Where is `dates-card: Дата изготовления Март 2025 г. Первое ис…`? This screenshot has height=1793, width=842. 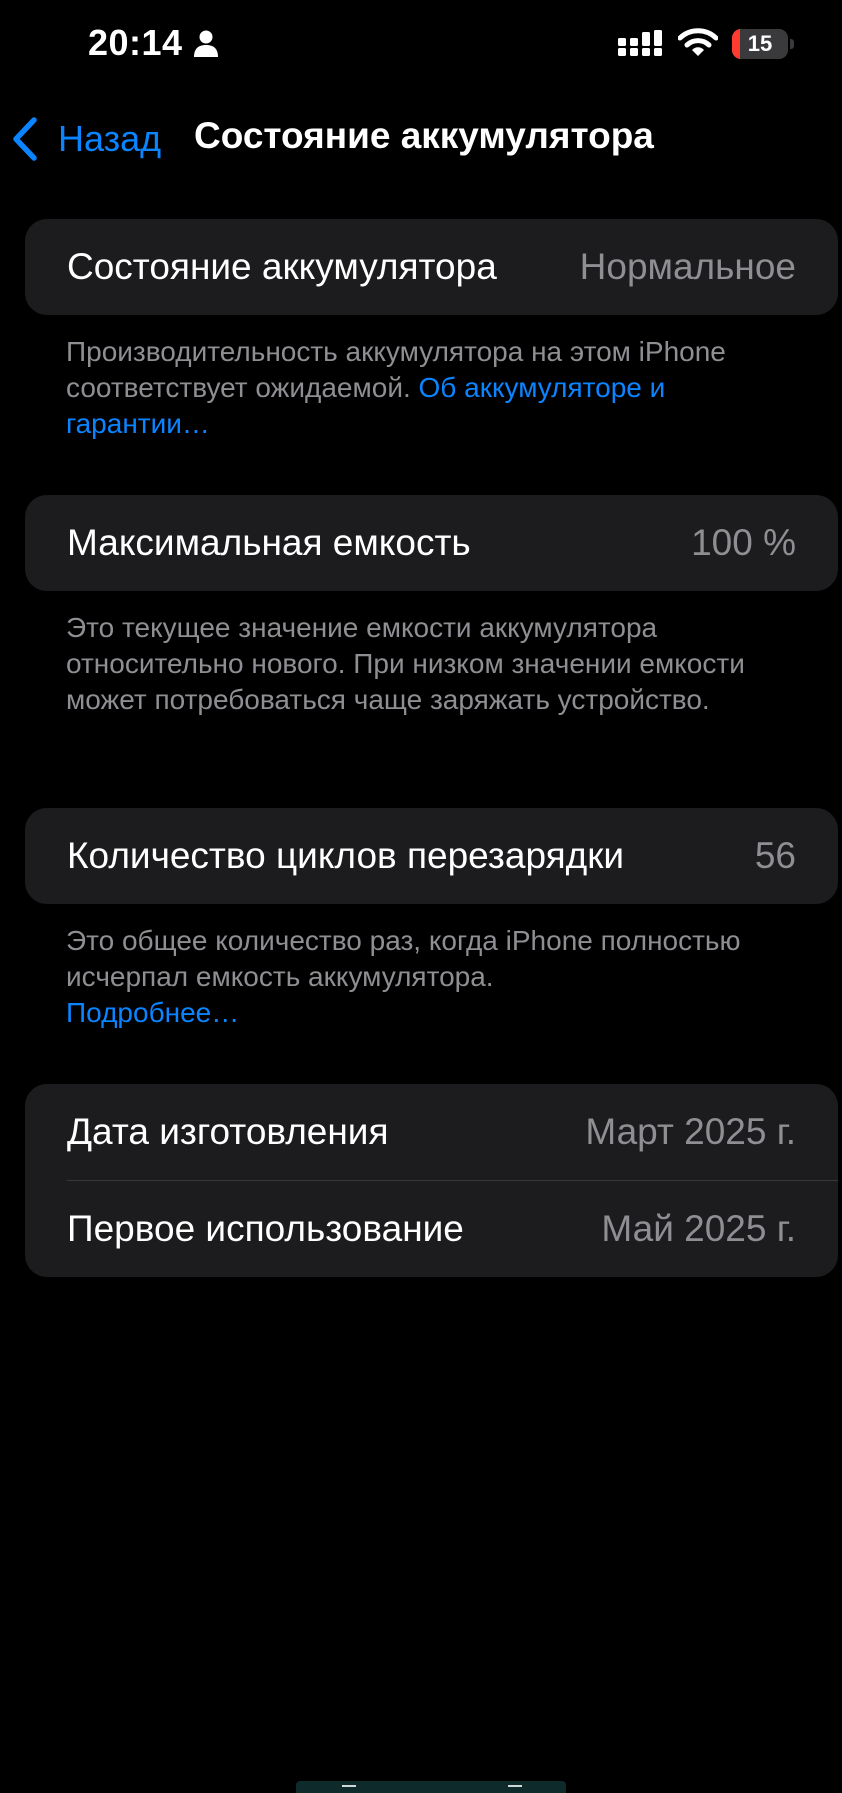
dates-card: Дата изготовления Март 2025 г. Первое ис… is located at coordinates (431, 1180).